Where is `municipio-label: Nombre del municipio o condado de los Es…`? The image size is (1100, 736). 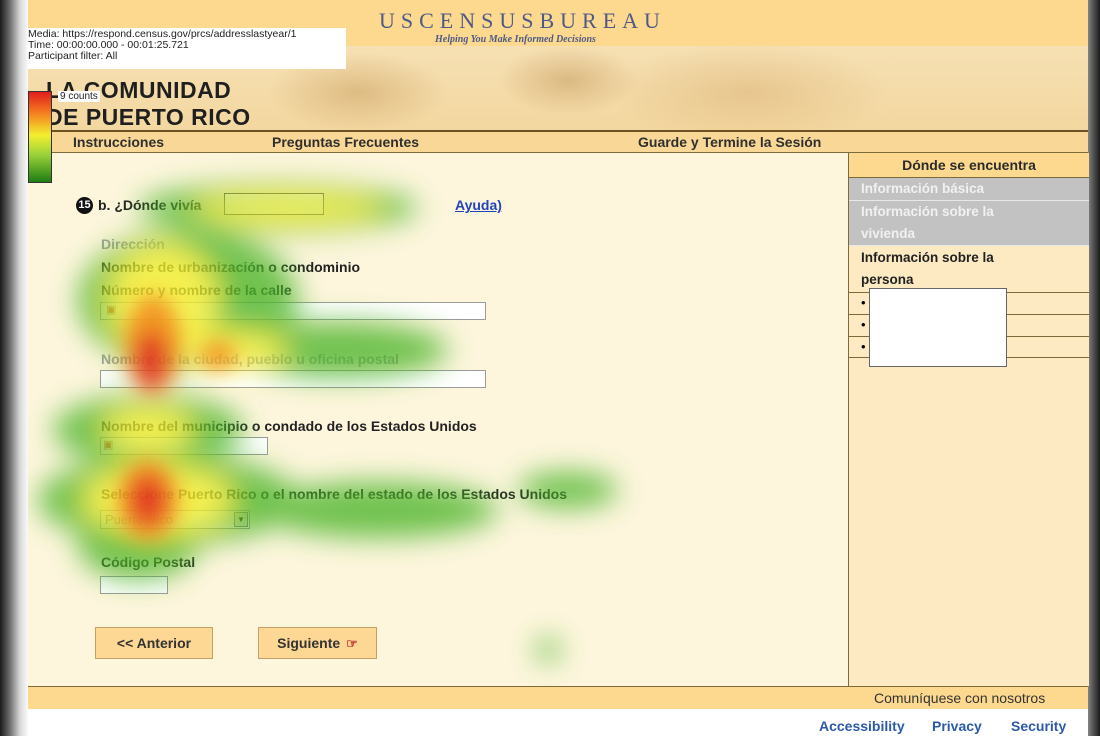 municipio-label: Nombre del municipio o condado de los Es… is located at coordinates (289, 426).